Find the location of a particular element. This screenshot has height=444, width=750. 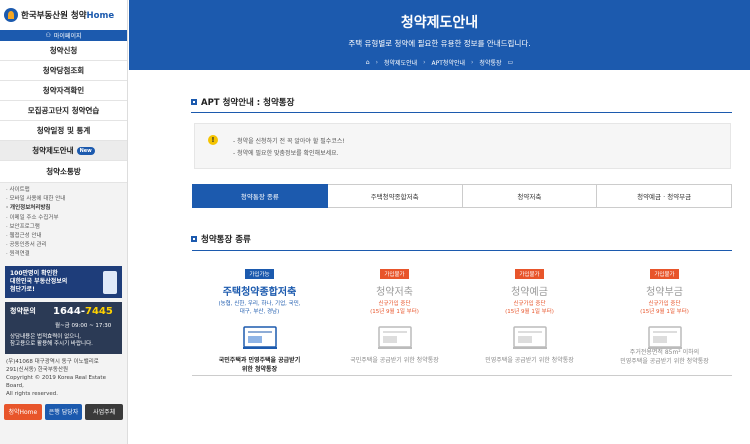

new-badge: New is located at coordinates (85, 150).